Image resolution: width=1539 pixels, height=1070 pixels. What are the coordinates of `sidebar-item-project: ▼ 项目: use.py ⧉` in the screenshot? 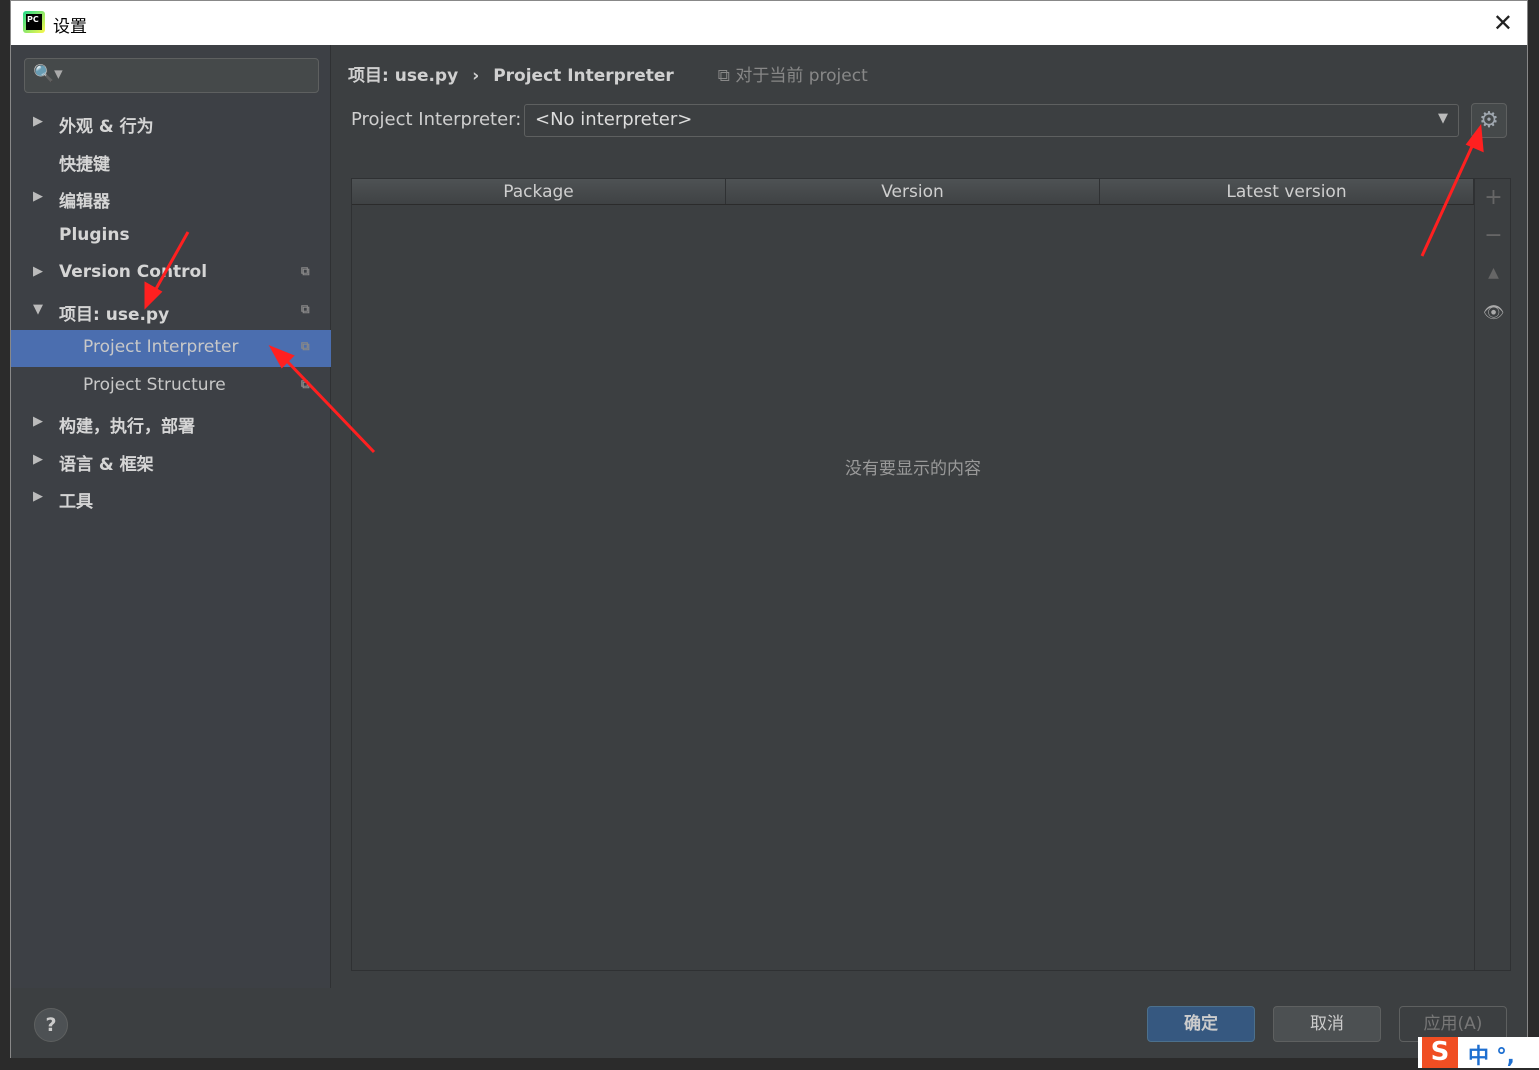 It's located at (171, 311).